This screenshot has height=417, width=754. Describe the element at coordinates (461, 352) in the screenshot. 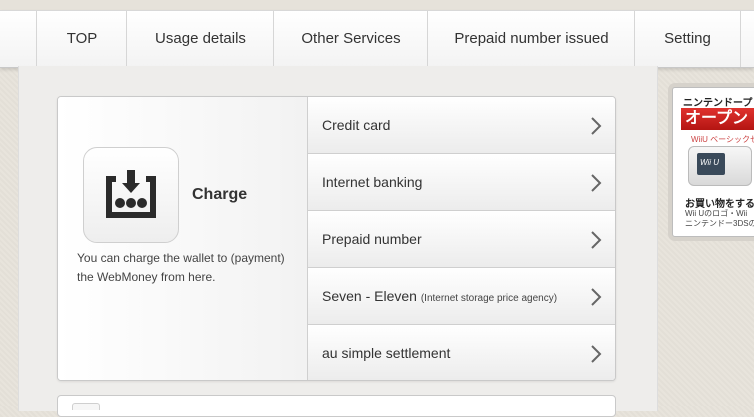

I see `option-au-simple-settlement: au simple settlement` at that location.